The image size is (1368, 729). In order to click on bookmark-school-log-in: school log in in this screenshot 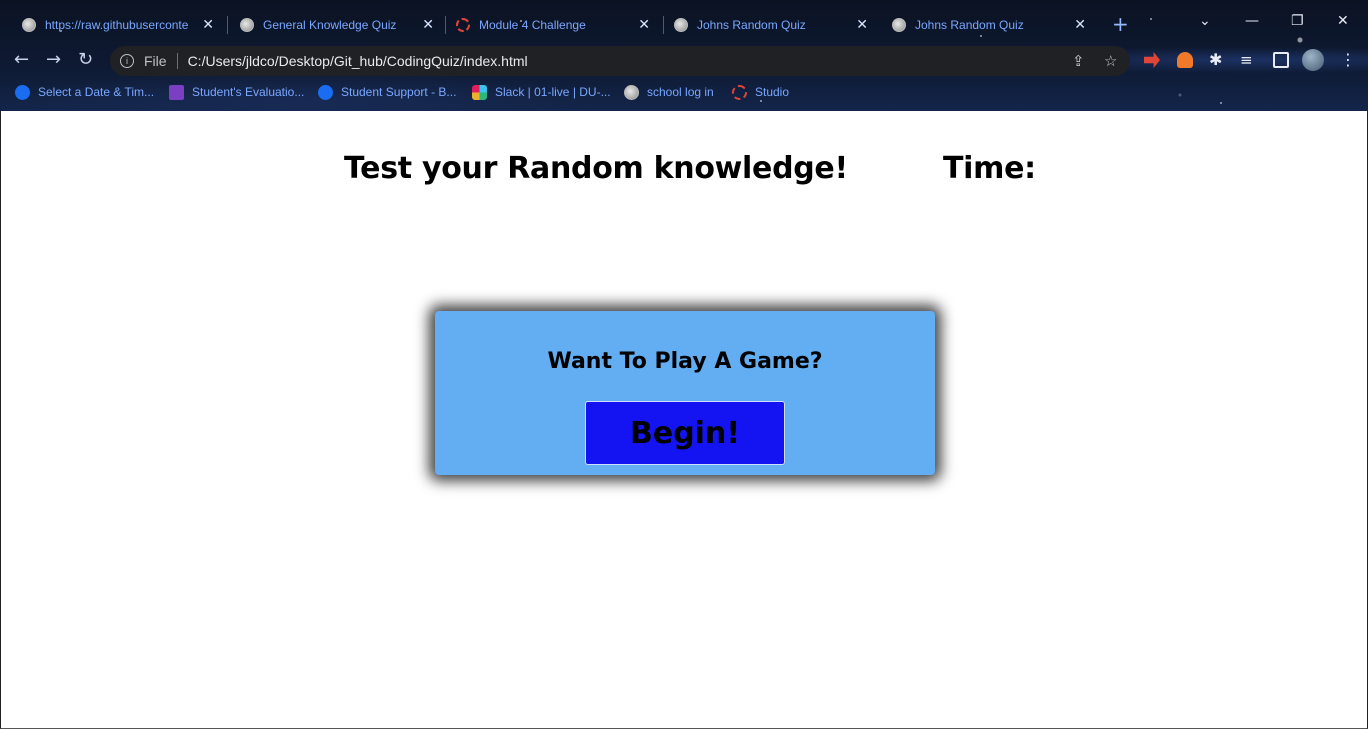, I will do `click(669, 92)`.